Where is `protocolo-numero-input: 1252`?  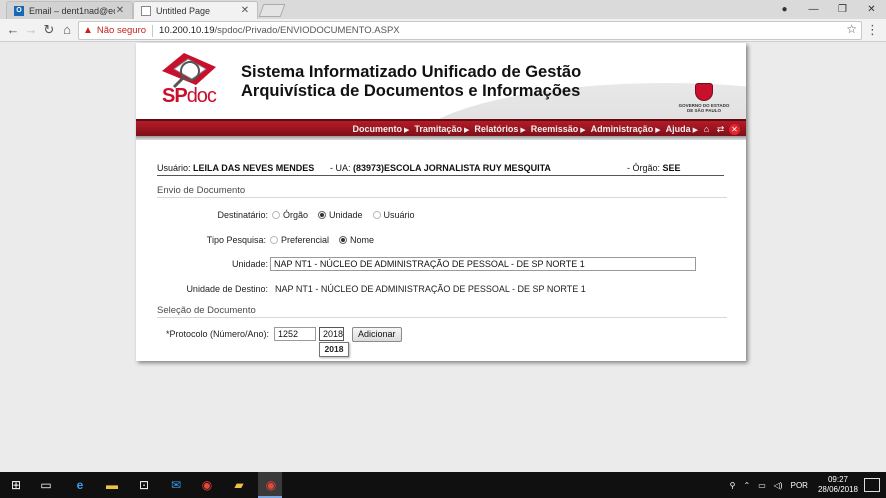 protocolo-numero-input: 1252 is located at coordinates (295, 334).